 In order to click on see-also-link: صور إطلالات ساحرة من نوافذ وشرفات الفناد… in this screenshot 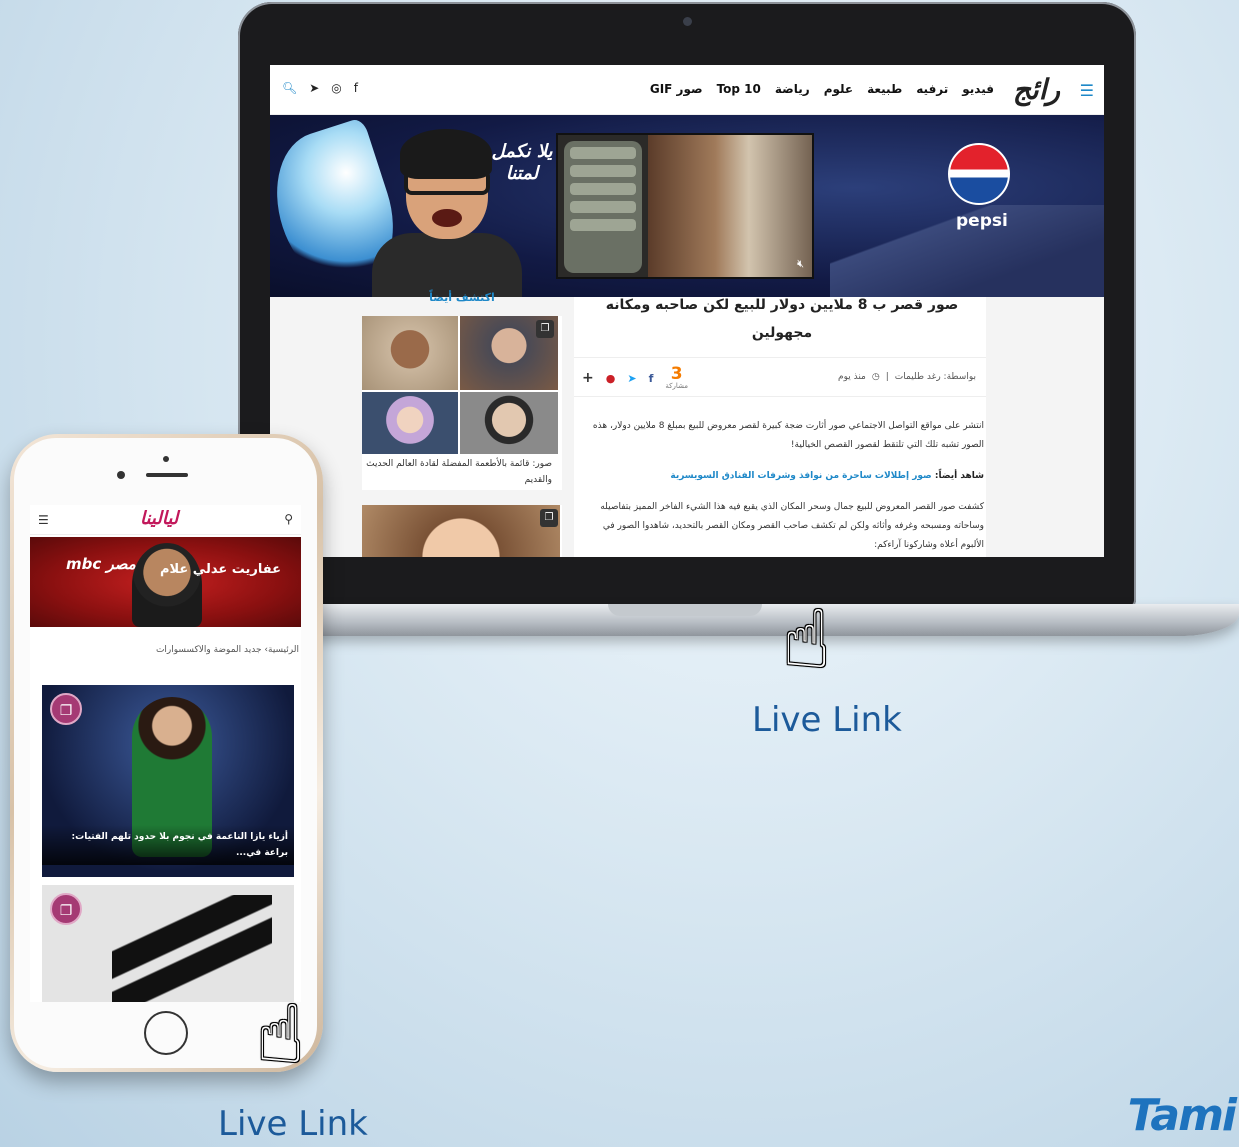, I will do `click(800, 476)`.